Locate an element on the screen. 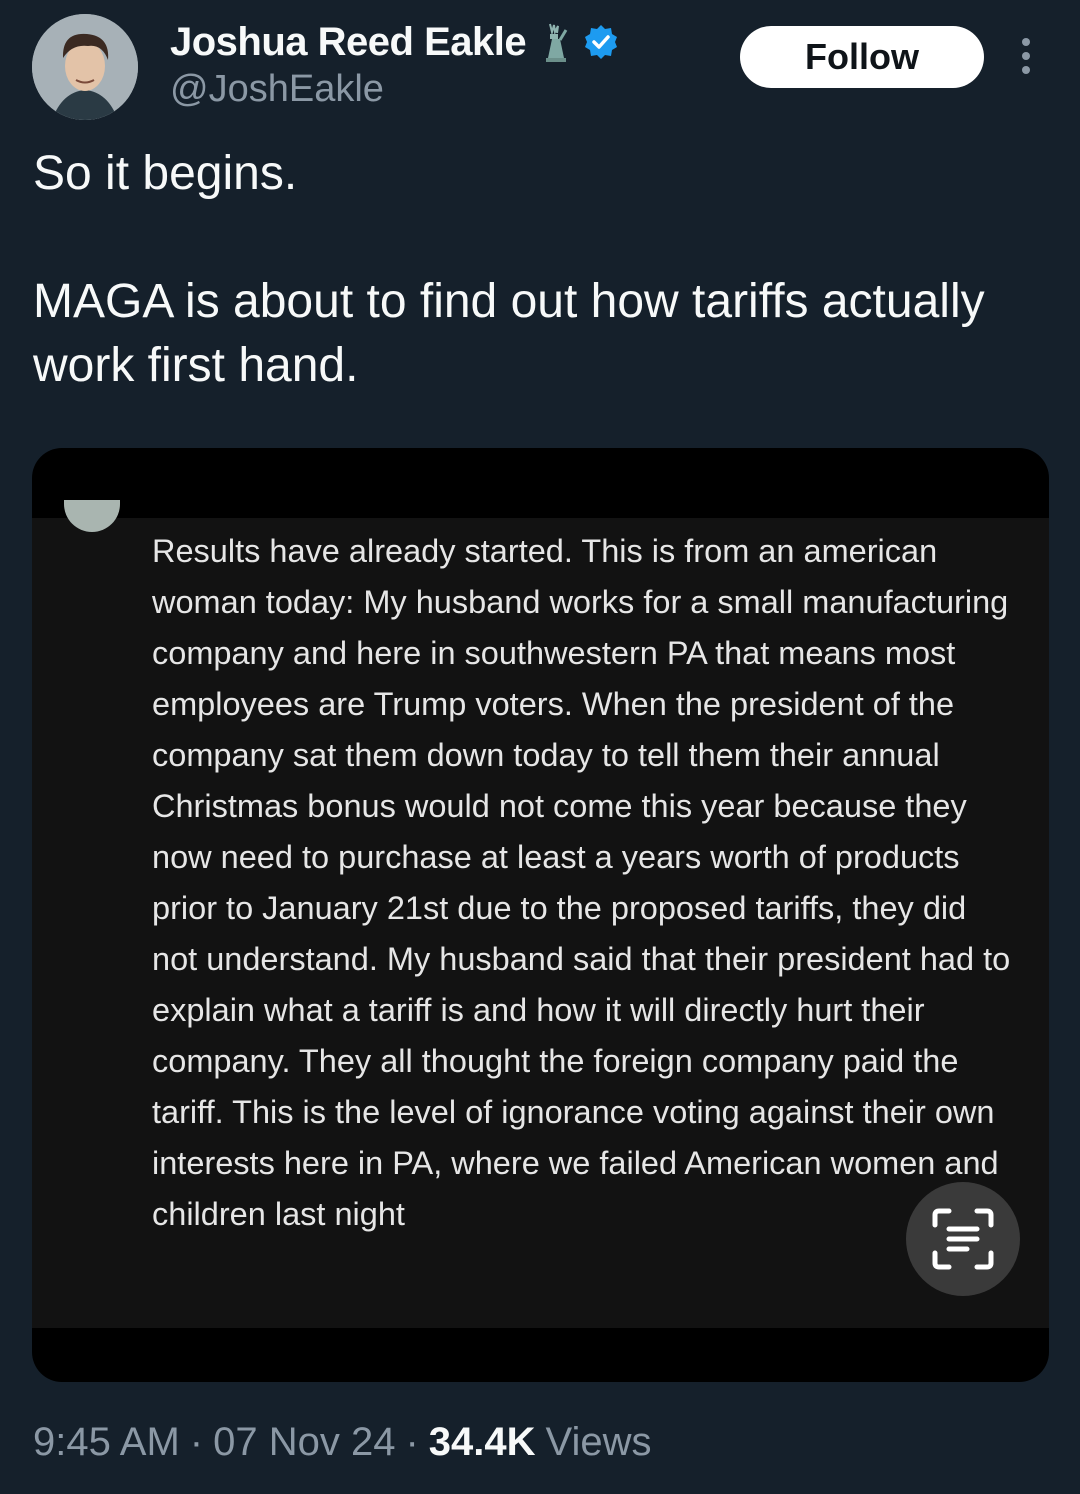 Image resolution: width=1080 pixels, height=1494 pixels. author-avatar is located at coordinates (85, 67).